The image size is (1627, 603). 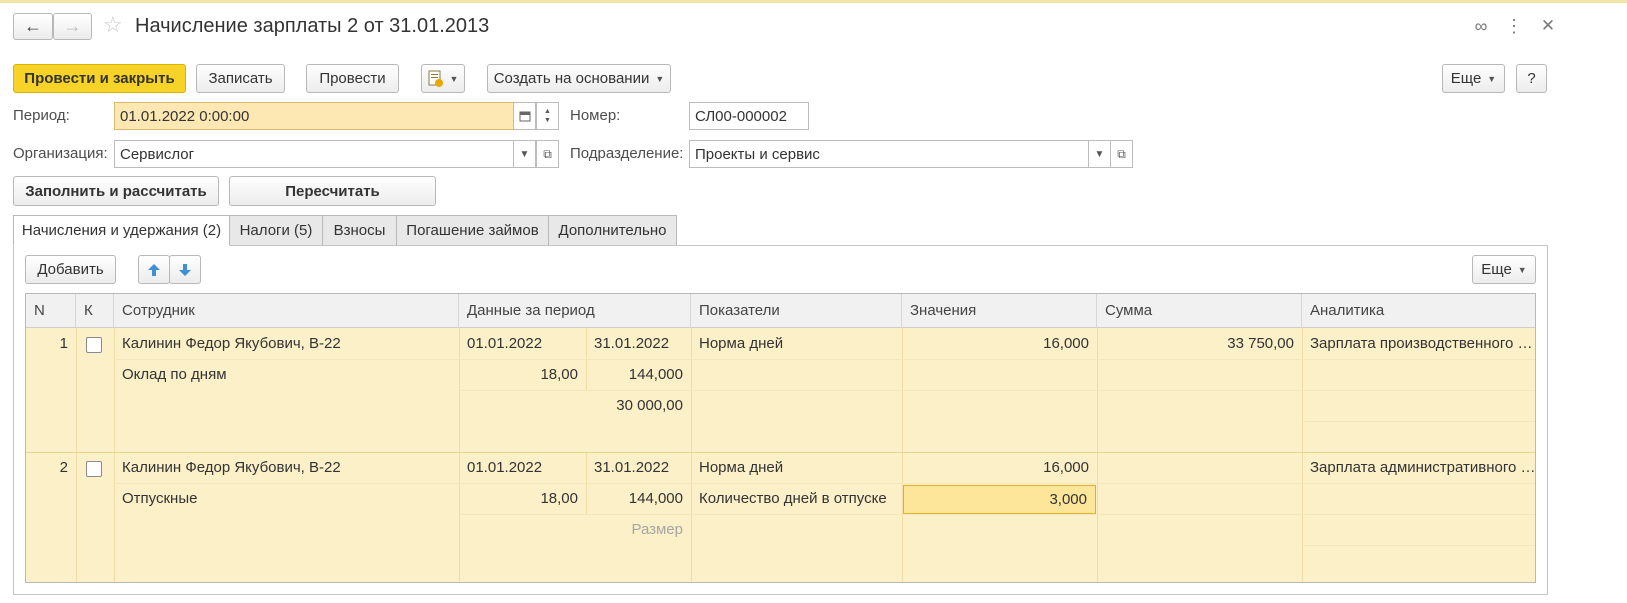 I want to click on back-arrow-icon: ←, so click(x=33, y=26).